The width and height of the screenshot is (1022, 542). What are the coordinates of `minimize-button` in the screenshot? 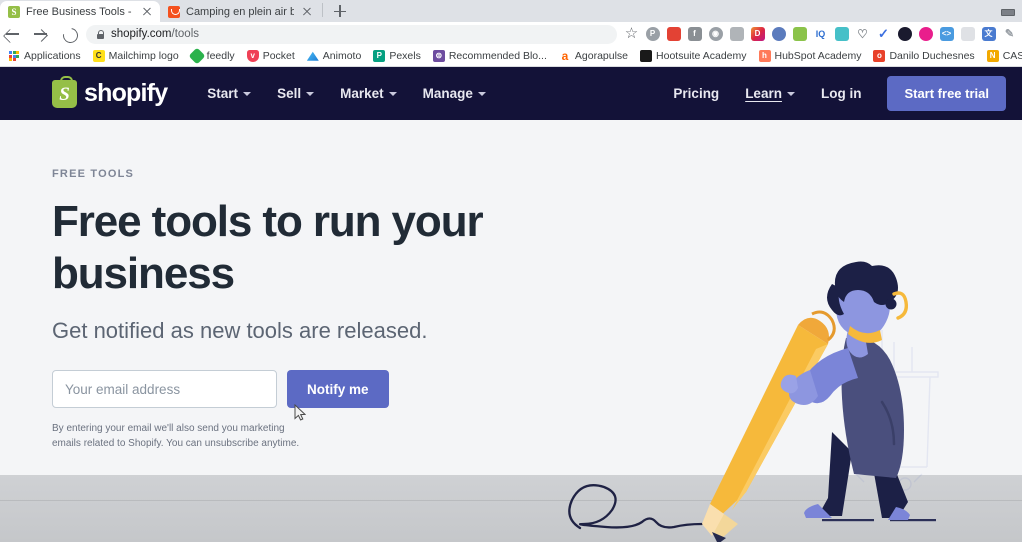 It's located at (1007, 11).